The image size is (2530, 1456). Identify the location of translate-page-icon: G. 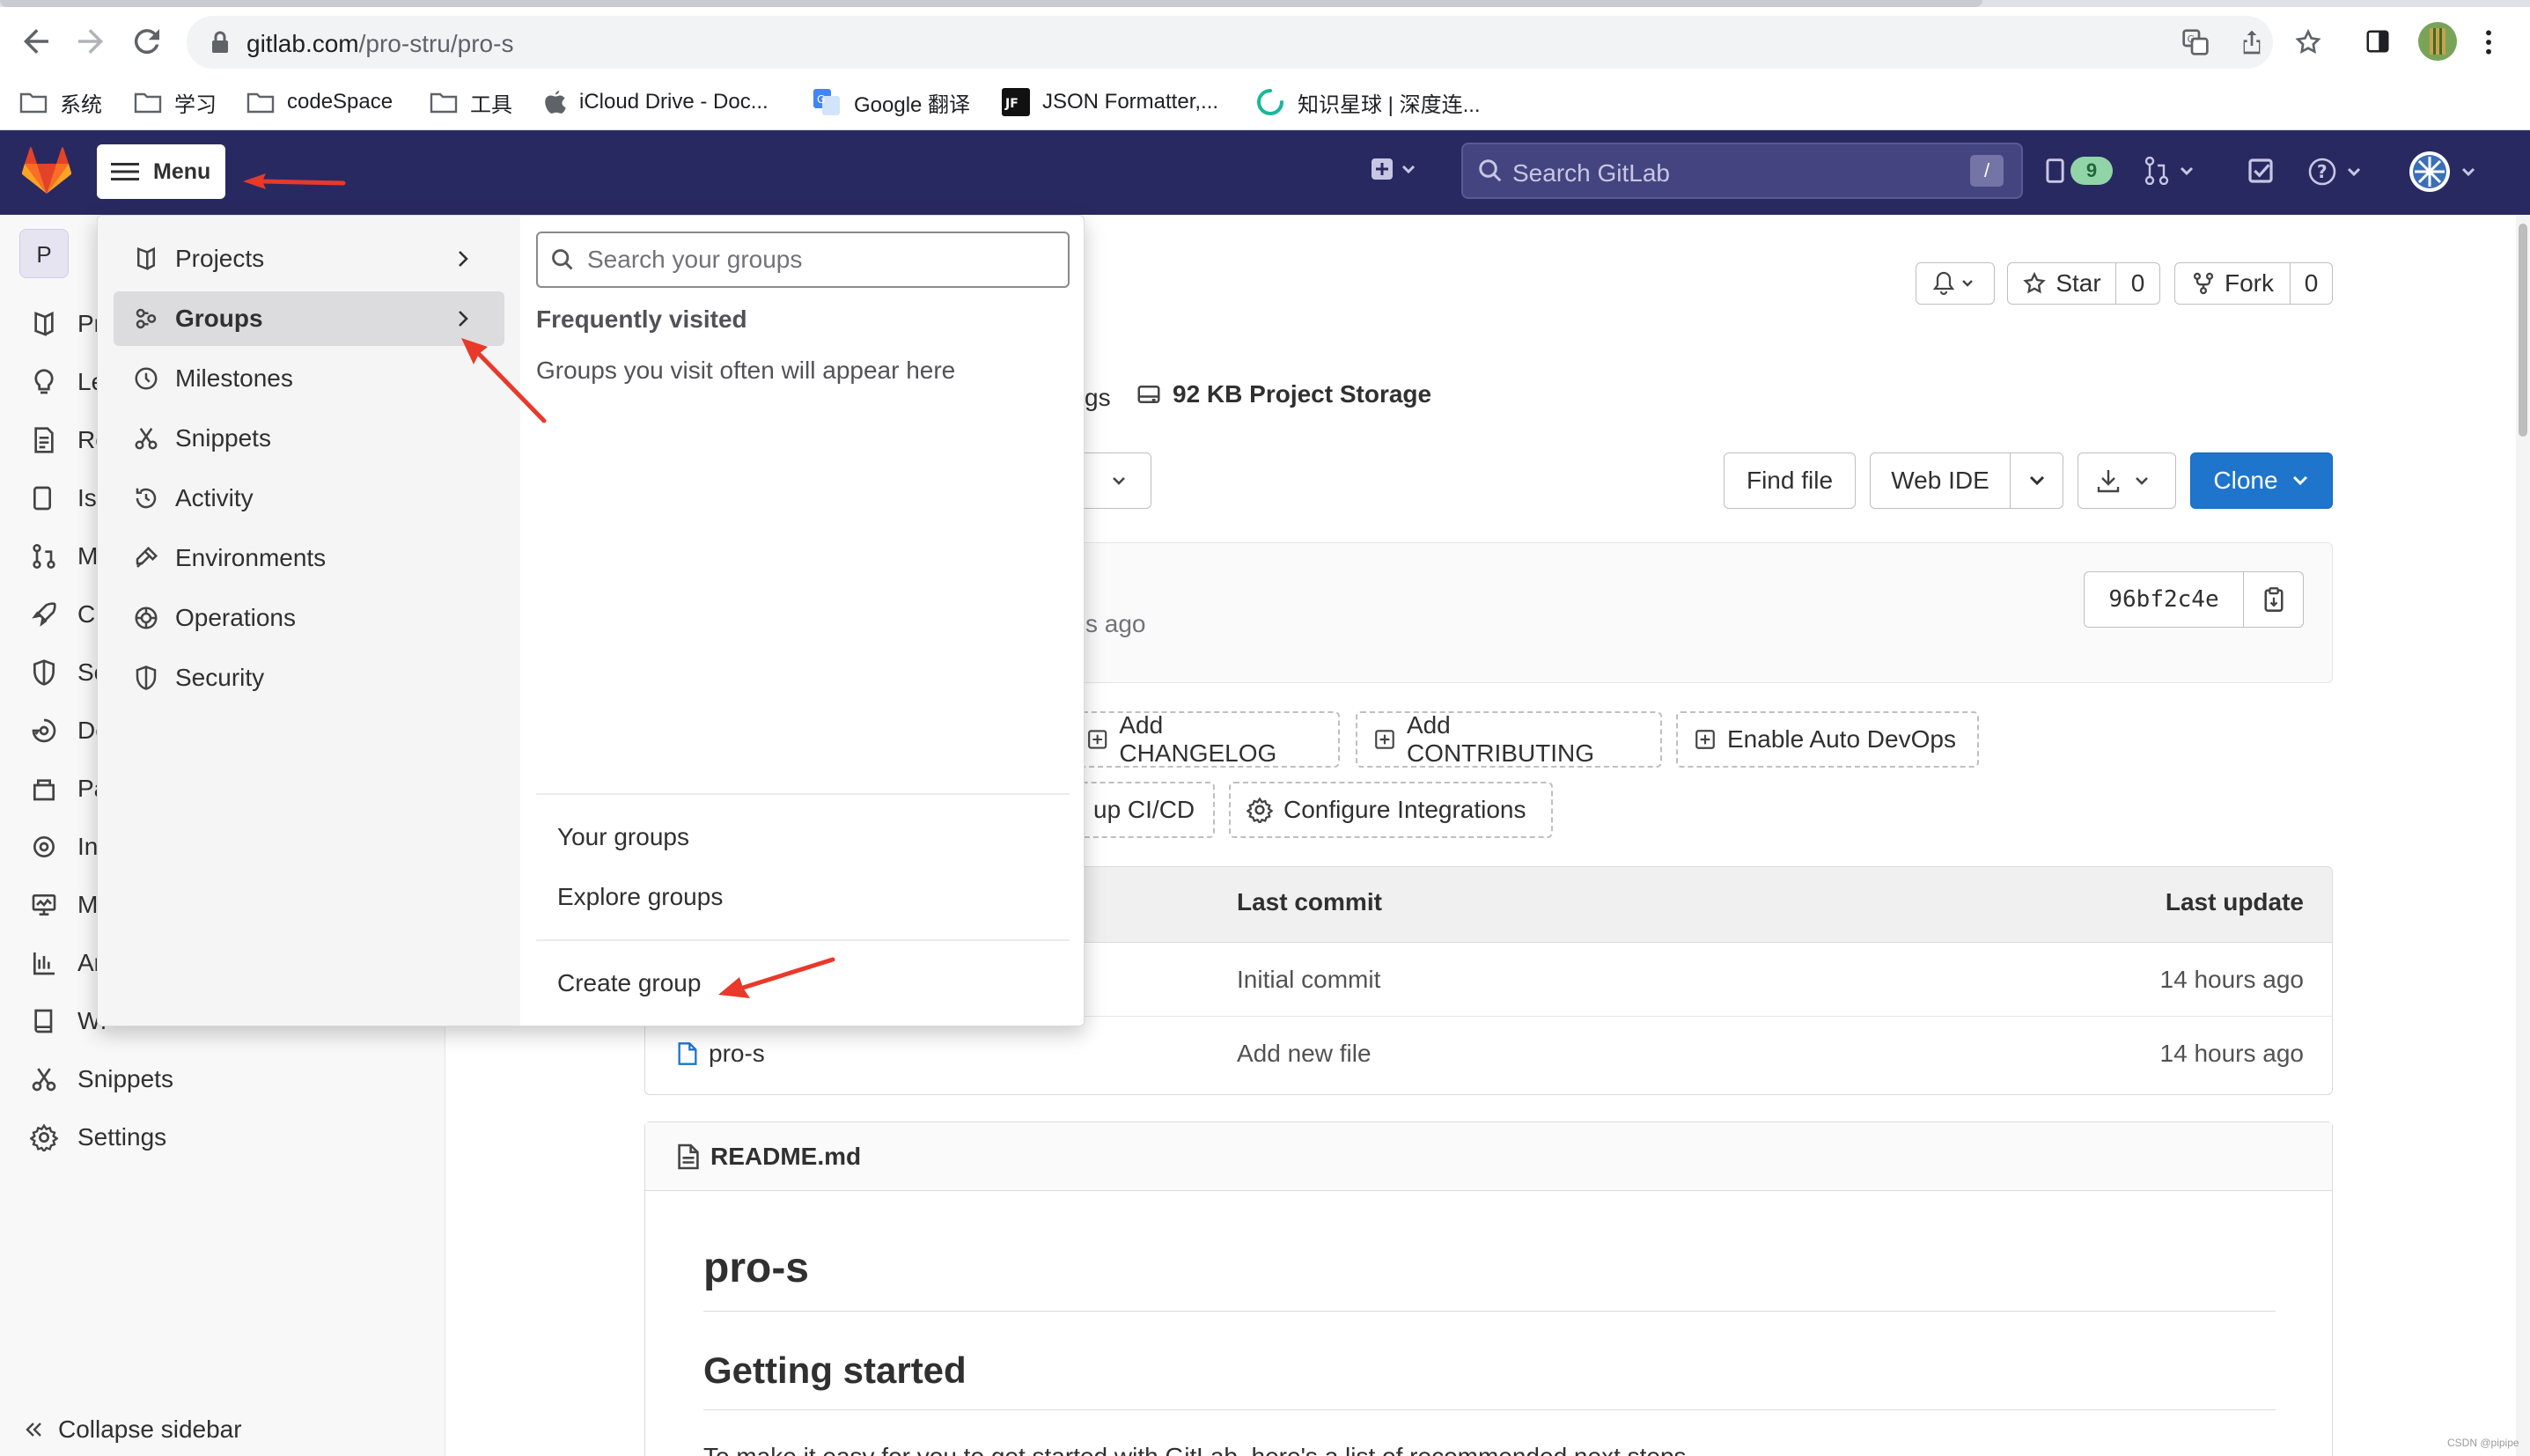
(2195, 42).